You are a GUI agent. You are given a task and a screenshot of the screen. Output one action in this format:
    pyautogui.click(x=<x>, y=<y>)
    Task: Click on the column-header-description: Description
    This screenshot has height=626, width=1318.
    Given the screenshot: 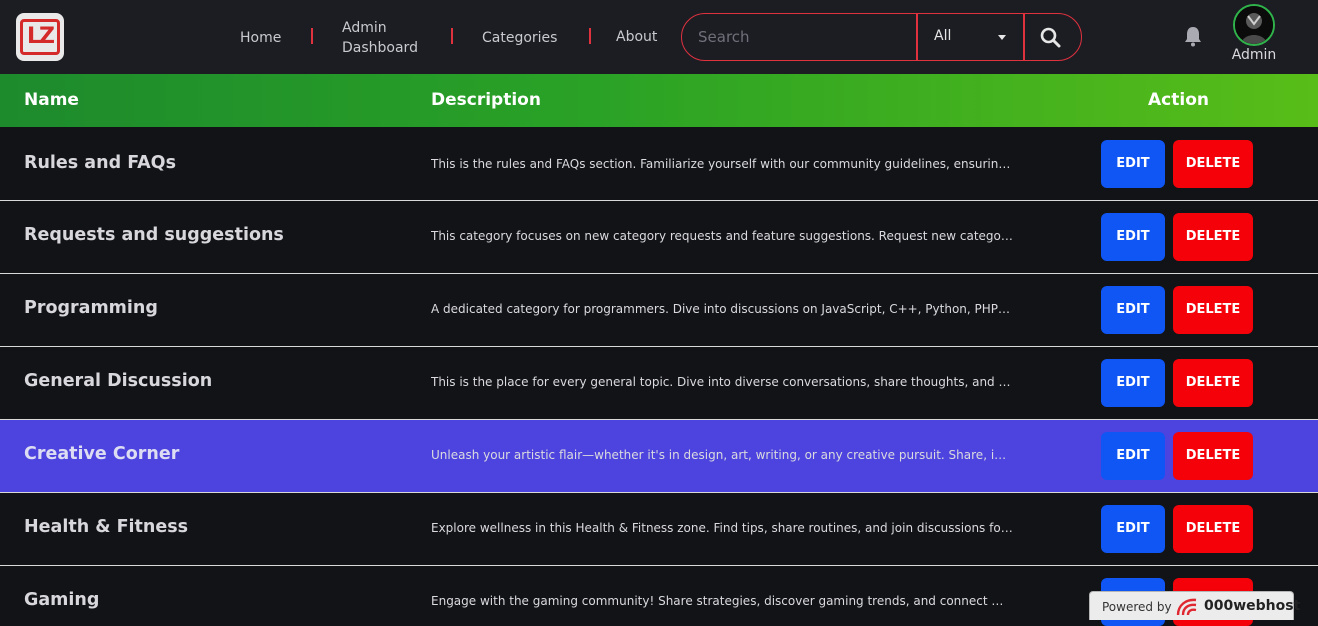 What is the action you would take?
    pyautogui.click(x=486, y=100)
    